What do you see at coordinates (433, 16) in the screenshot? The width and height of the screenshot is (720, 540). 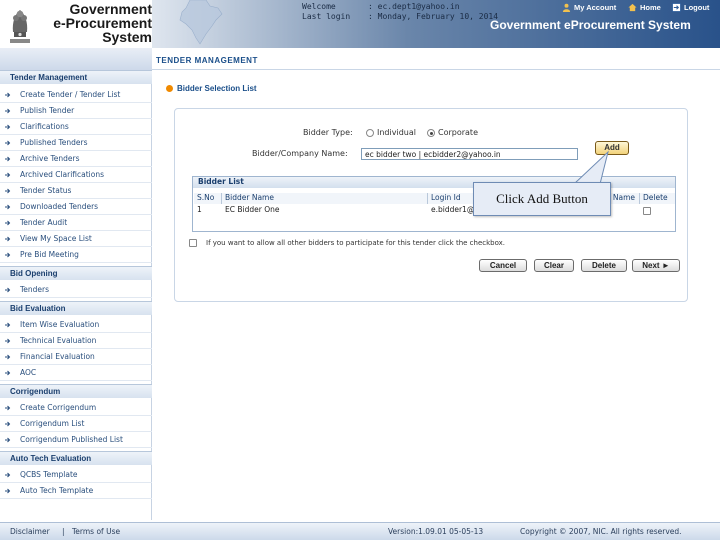 I see `last-login-value: : Monday, February 10, 2014` at bounding box center [433, 16].